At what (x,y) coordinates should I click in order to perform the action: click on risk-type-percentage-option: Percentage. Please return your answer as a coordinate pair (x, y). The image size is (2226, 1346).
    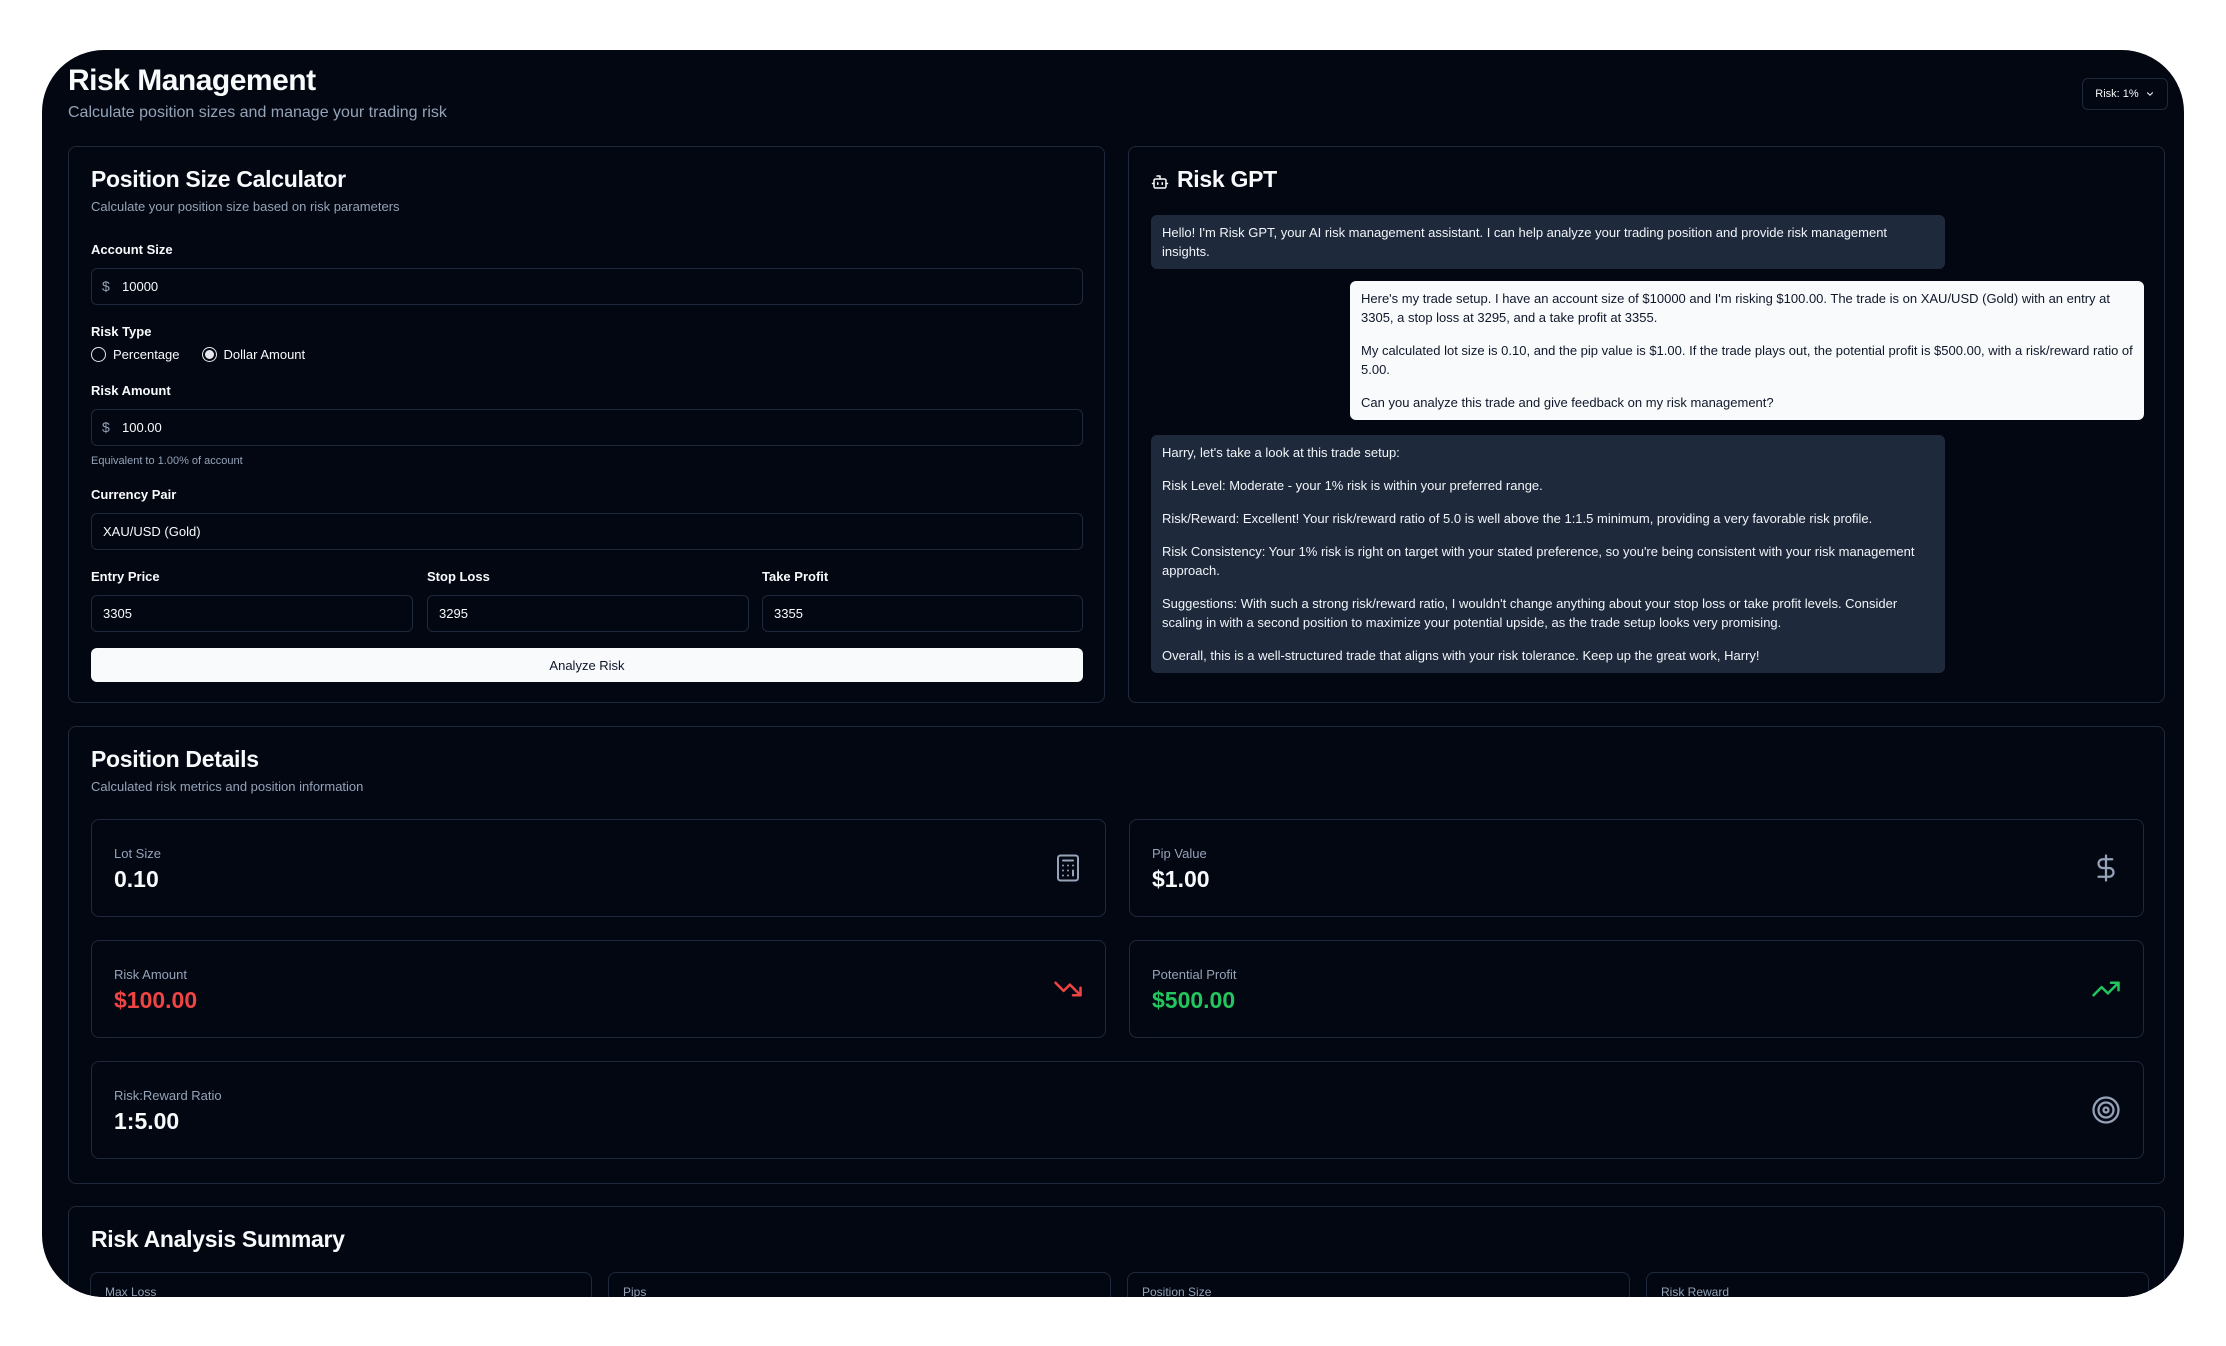
    Looking at the image, I should click on (135, 354).